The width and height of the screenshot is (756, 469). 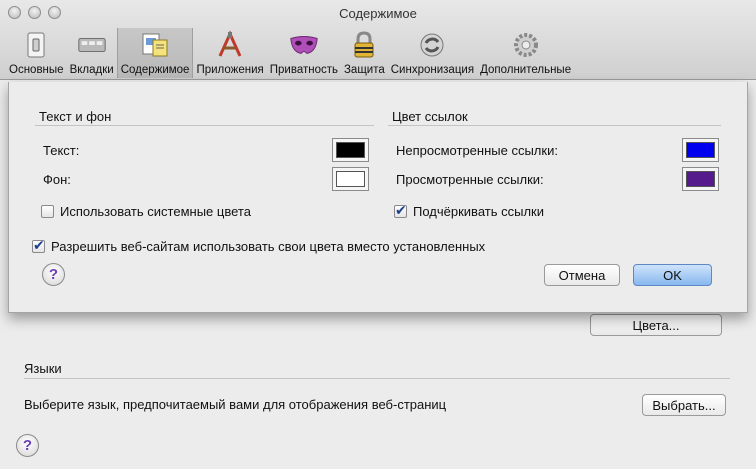 I want to click on help-icon: ?, so click(x=27, y=445).